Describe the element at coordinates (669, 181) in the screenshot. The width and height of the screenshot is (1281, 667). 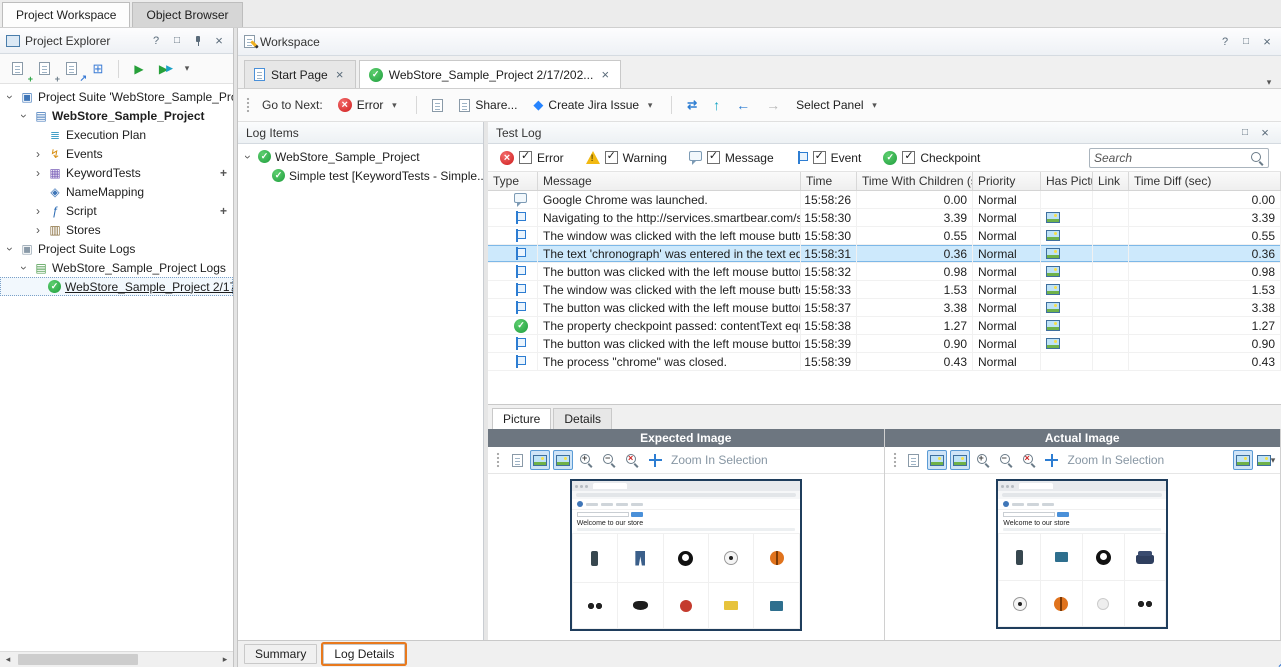
I see `column-message: Message` at that location.